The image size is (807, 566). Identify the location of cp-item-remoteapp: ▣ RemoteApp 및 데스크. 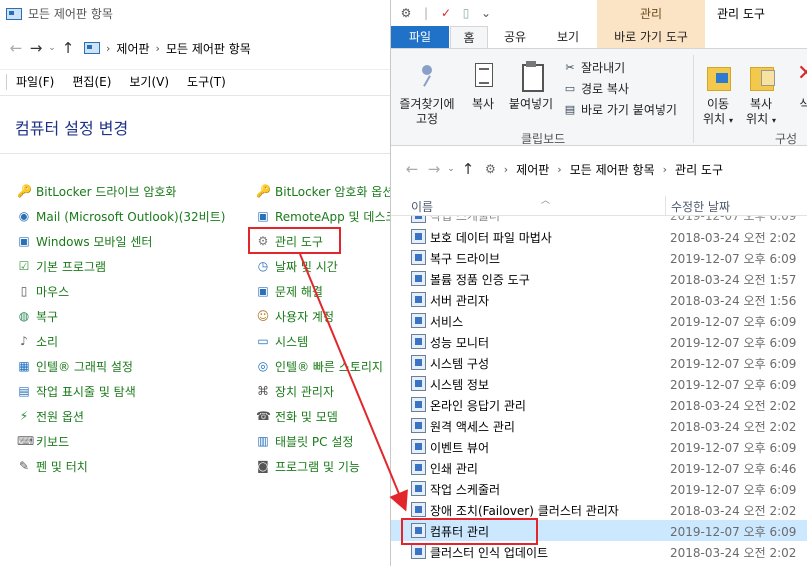
(326, 216).